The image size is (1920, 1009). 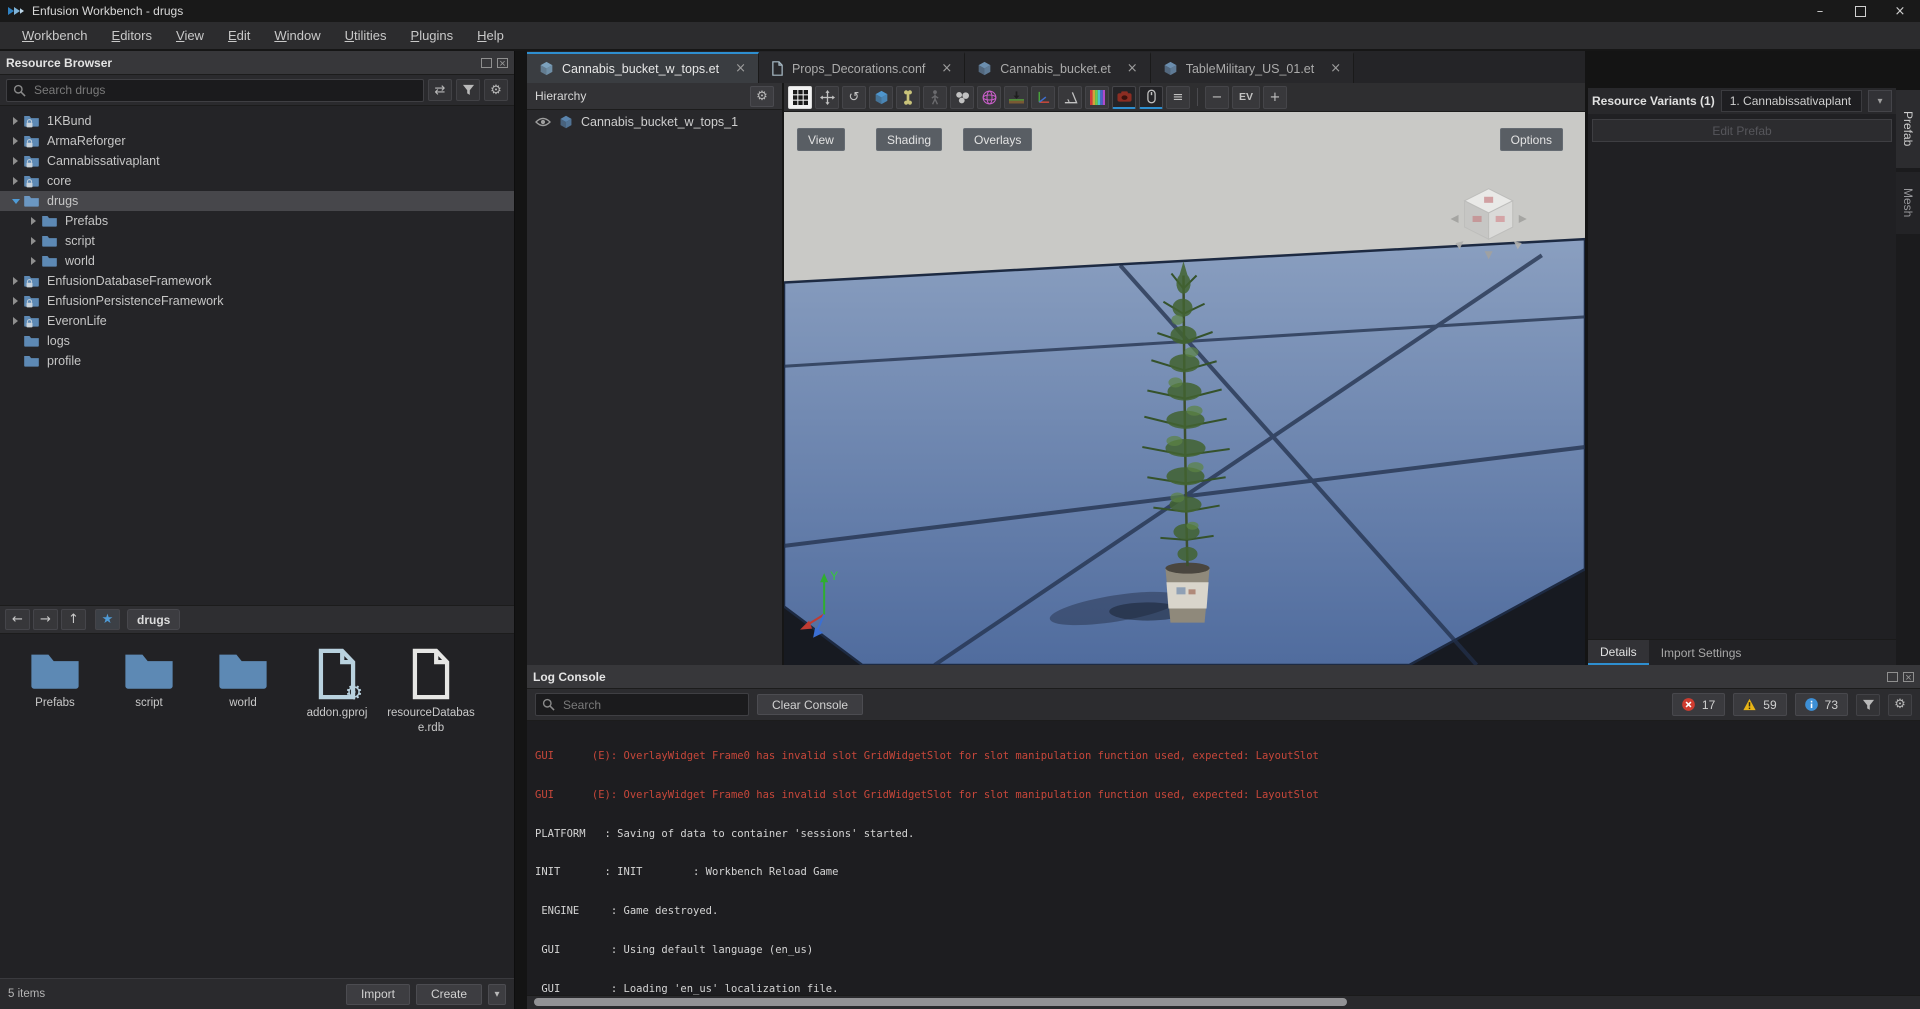 I want to click on tab-details: Details, so click(x=1618, y=652).